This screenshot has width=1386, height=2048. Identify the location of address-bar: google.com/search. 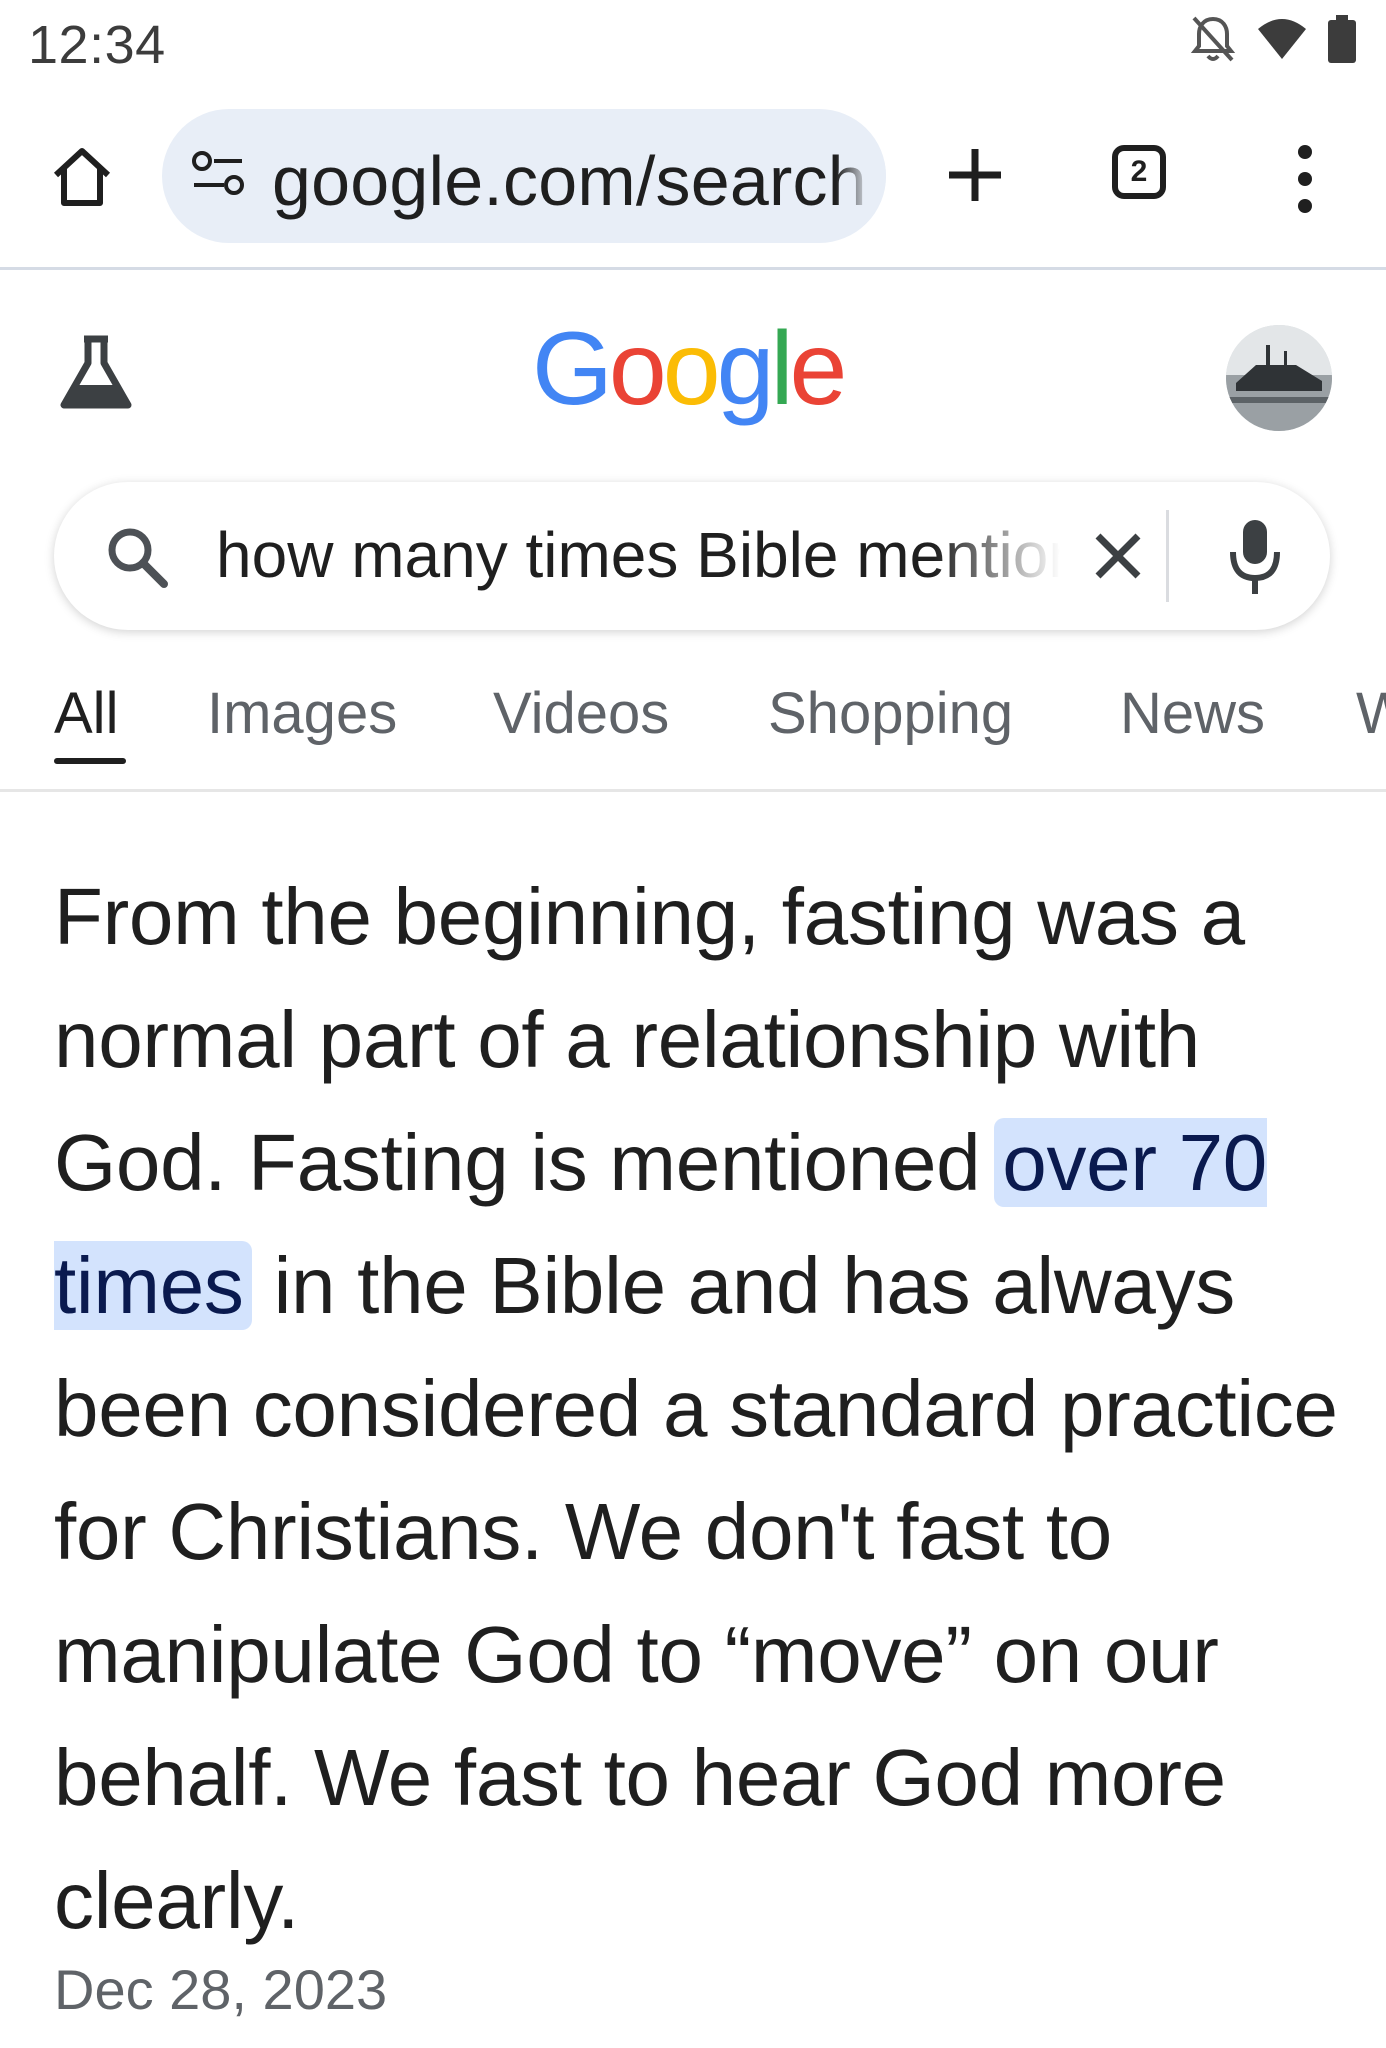
(524, 176).